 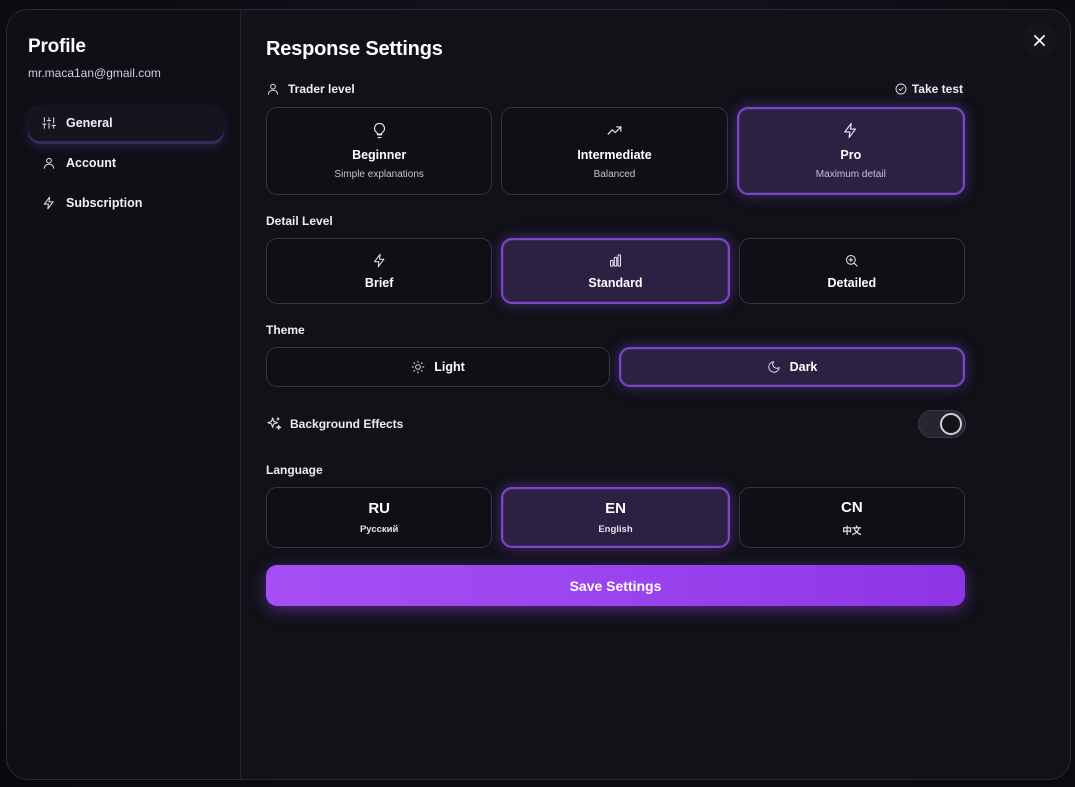 I want to click on language-name: Русский, so click(x=379, y=529).